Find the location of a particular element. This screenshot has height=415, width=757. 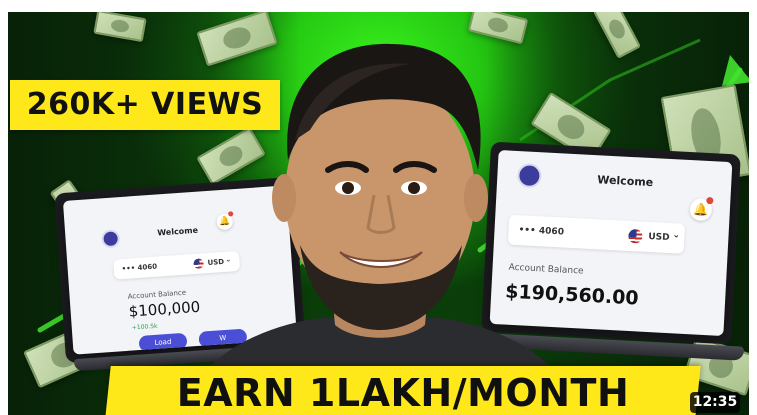

thumbnail-frame-top is located at coordinates (378, 6).